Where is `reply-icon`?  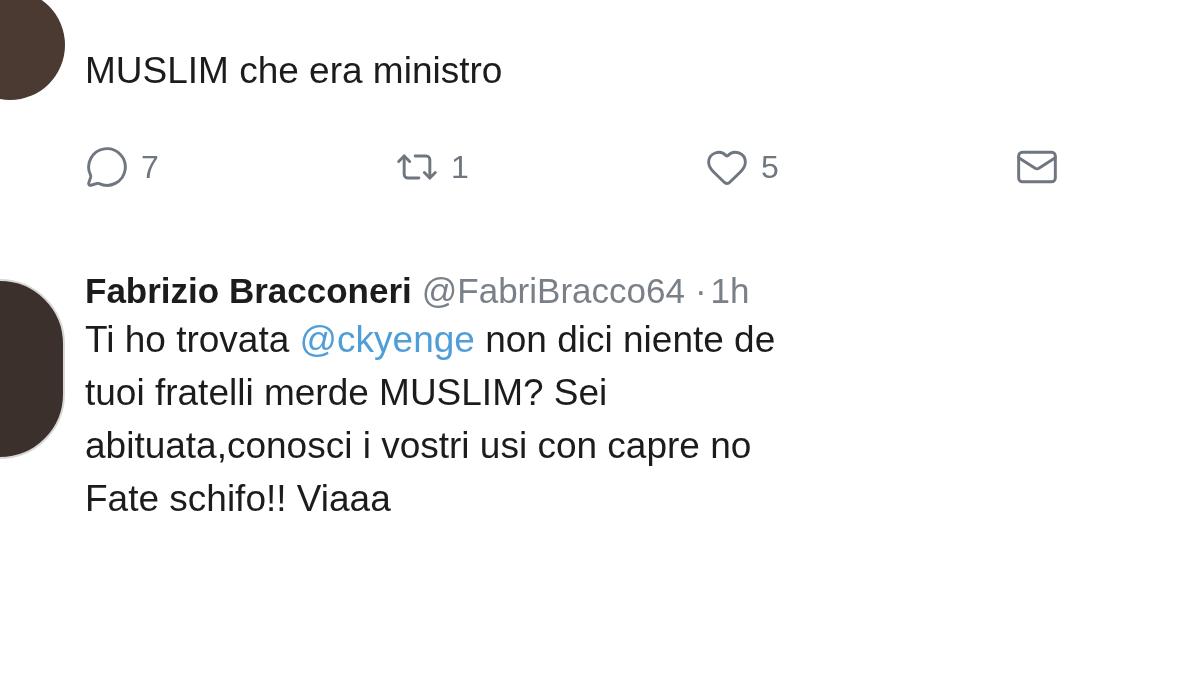 reply-icon is located at coordinates (107, 167).